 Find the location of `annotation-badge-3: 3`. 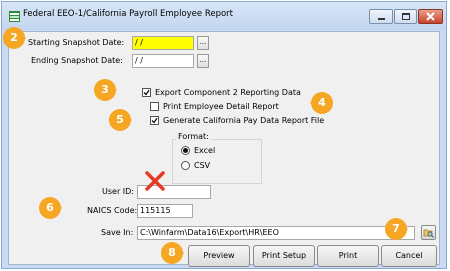

annotation-badge-3: 3 is located at coordinates (105, 90).